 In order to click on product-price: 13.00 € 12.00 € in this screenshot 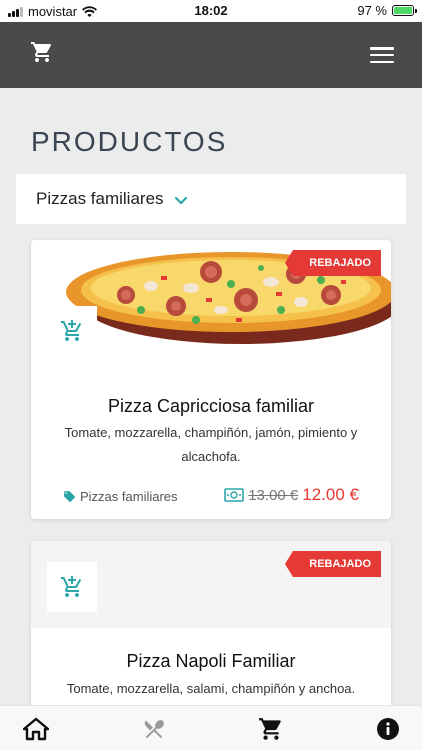, I will do `click(291, 495)`.